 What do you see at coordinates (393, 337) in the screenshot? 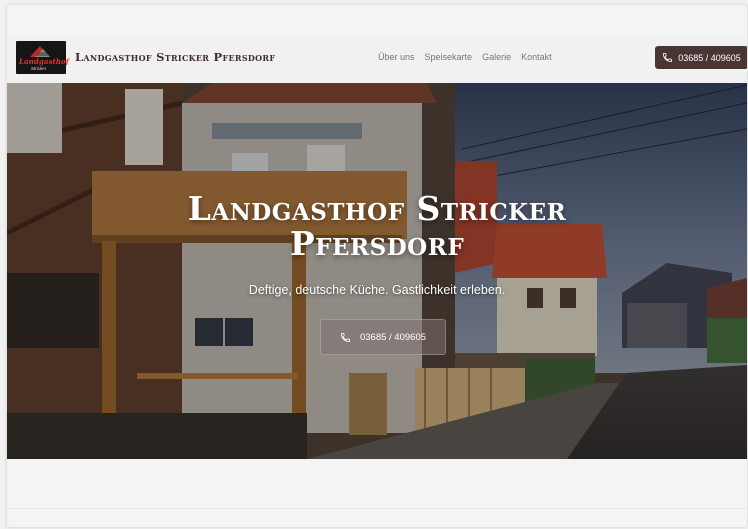
I see `hero-phone-label: 03685 / 409605` at bounding box center [393, 337].